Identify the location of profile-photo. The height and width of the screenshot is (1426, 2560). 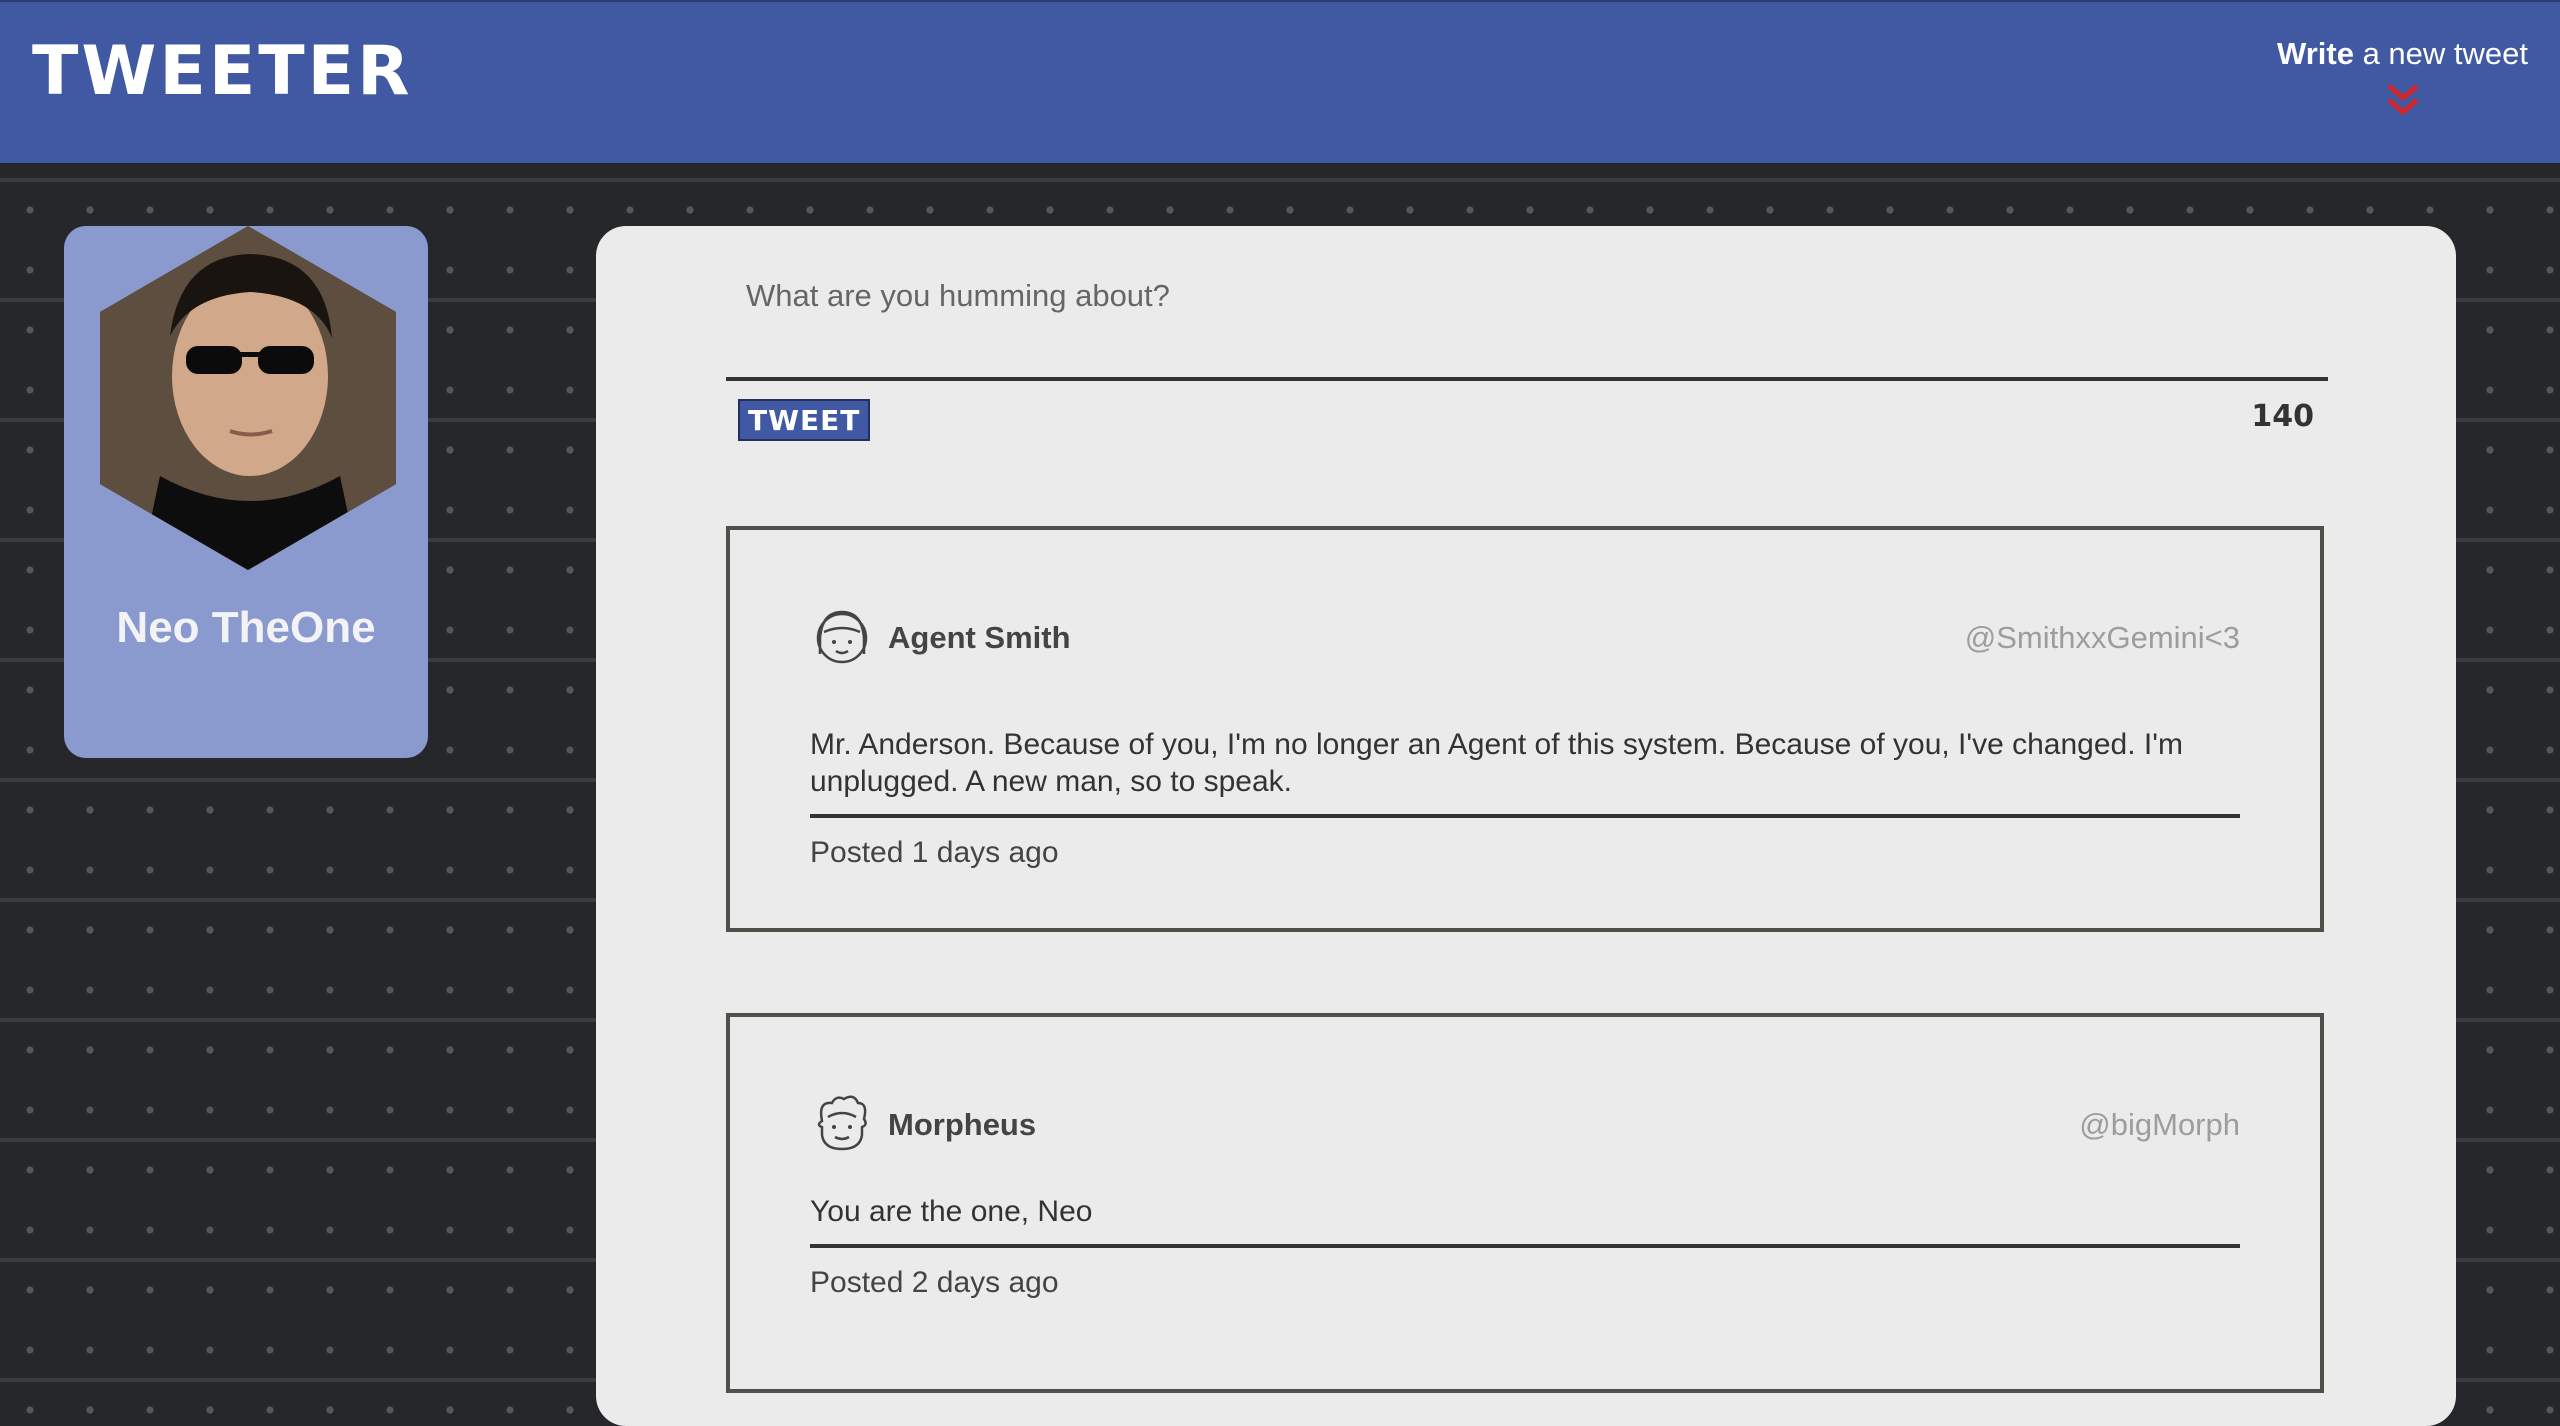
(248, 398).